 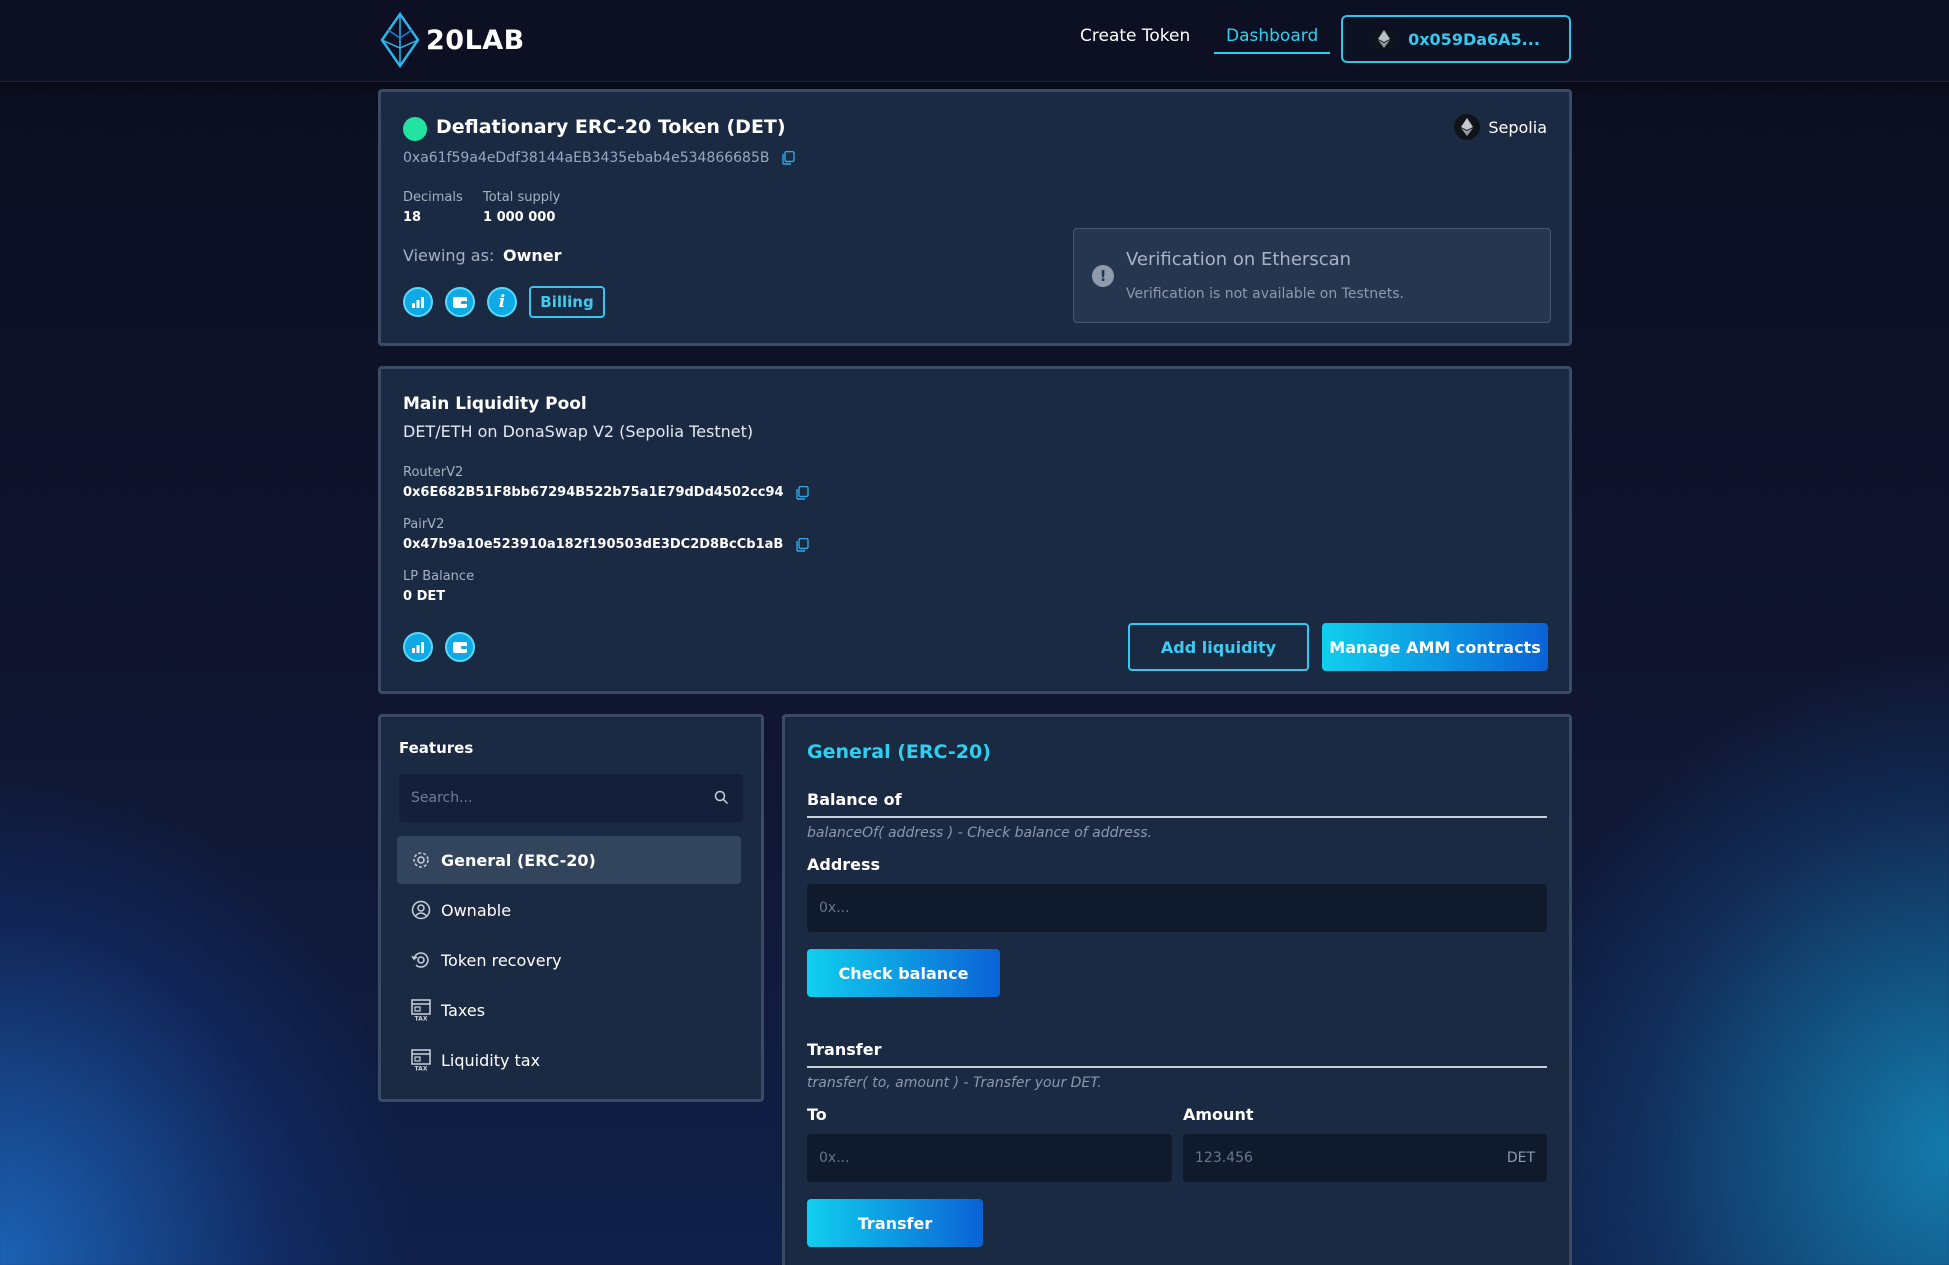 I want to click on transfer-title: Transfer, so click(x=844, y=1049).